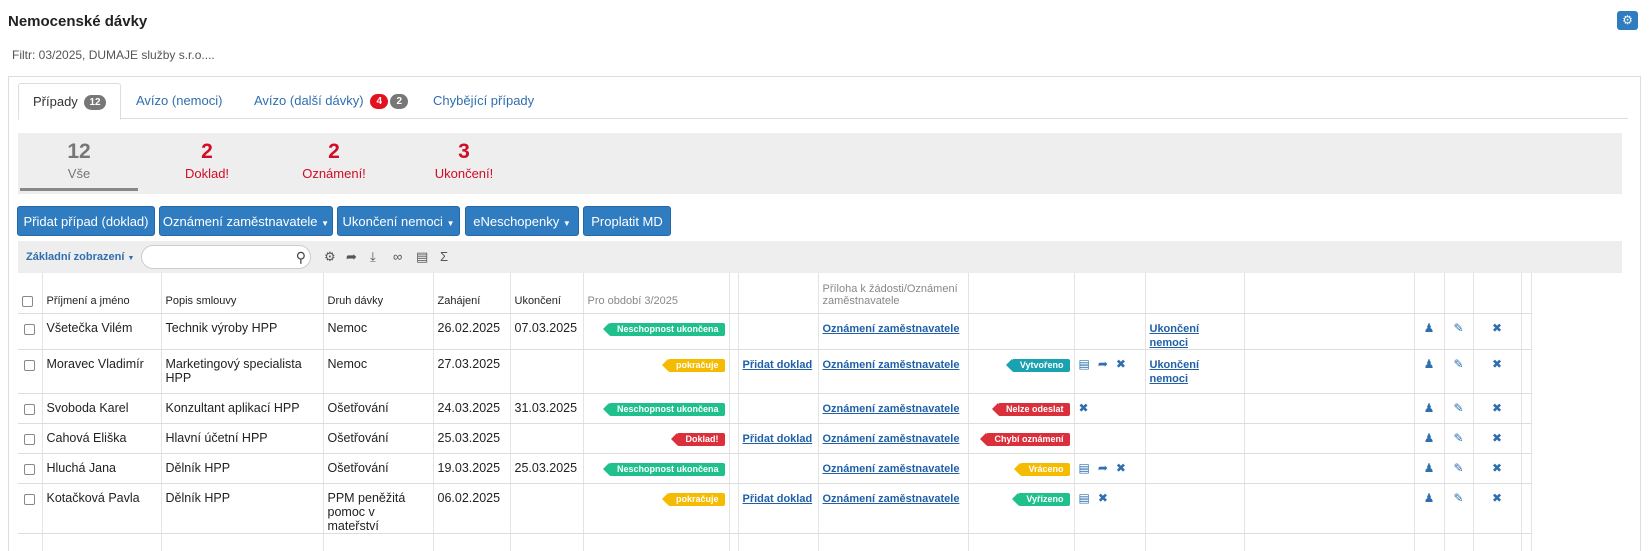 The image size is (1652, 551). I want to click on summary-all: 12 Vše, so click(79, 162).